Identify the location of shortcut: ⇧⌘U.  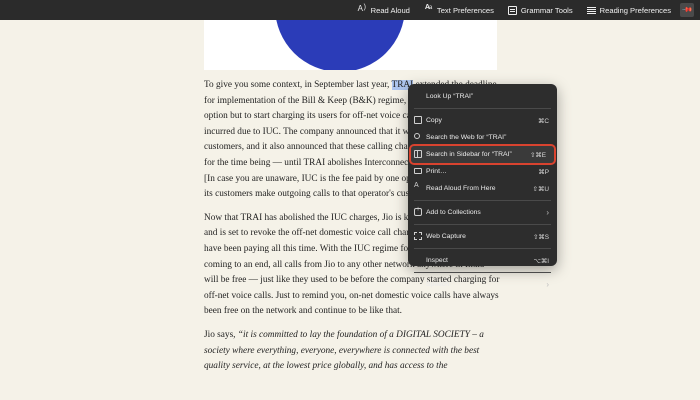
(540, 189).